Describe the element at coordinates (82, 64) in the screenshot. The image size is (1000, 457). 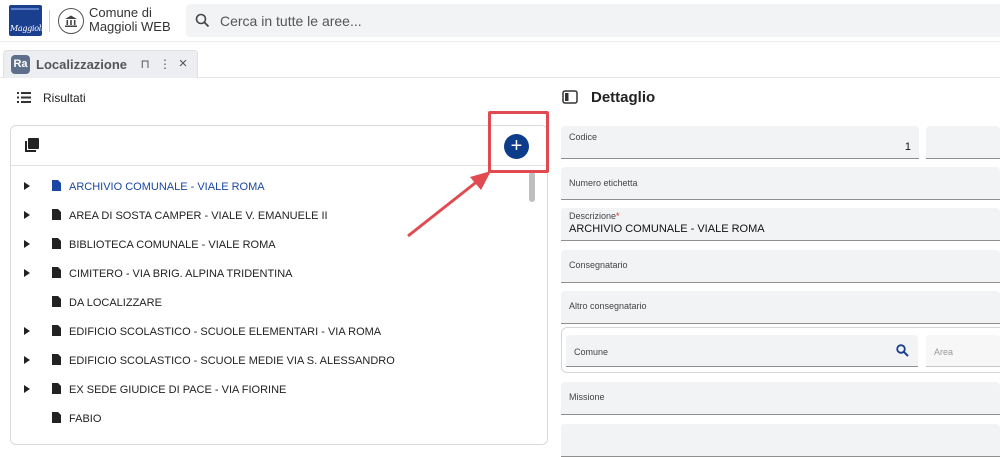
I see `tab-label: Localizzazione` at that location.